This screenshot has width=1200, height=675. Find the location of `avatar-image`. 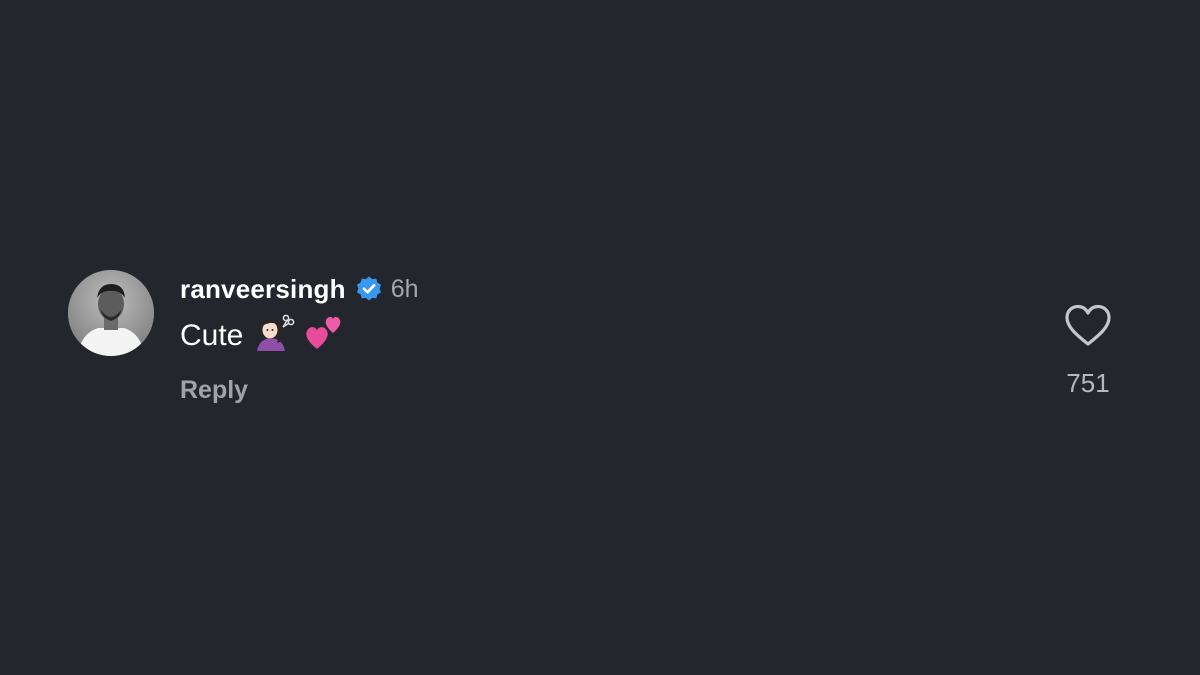

avatar-image is located at coordinates (111, 313).